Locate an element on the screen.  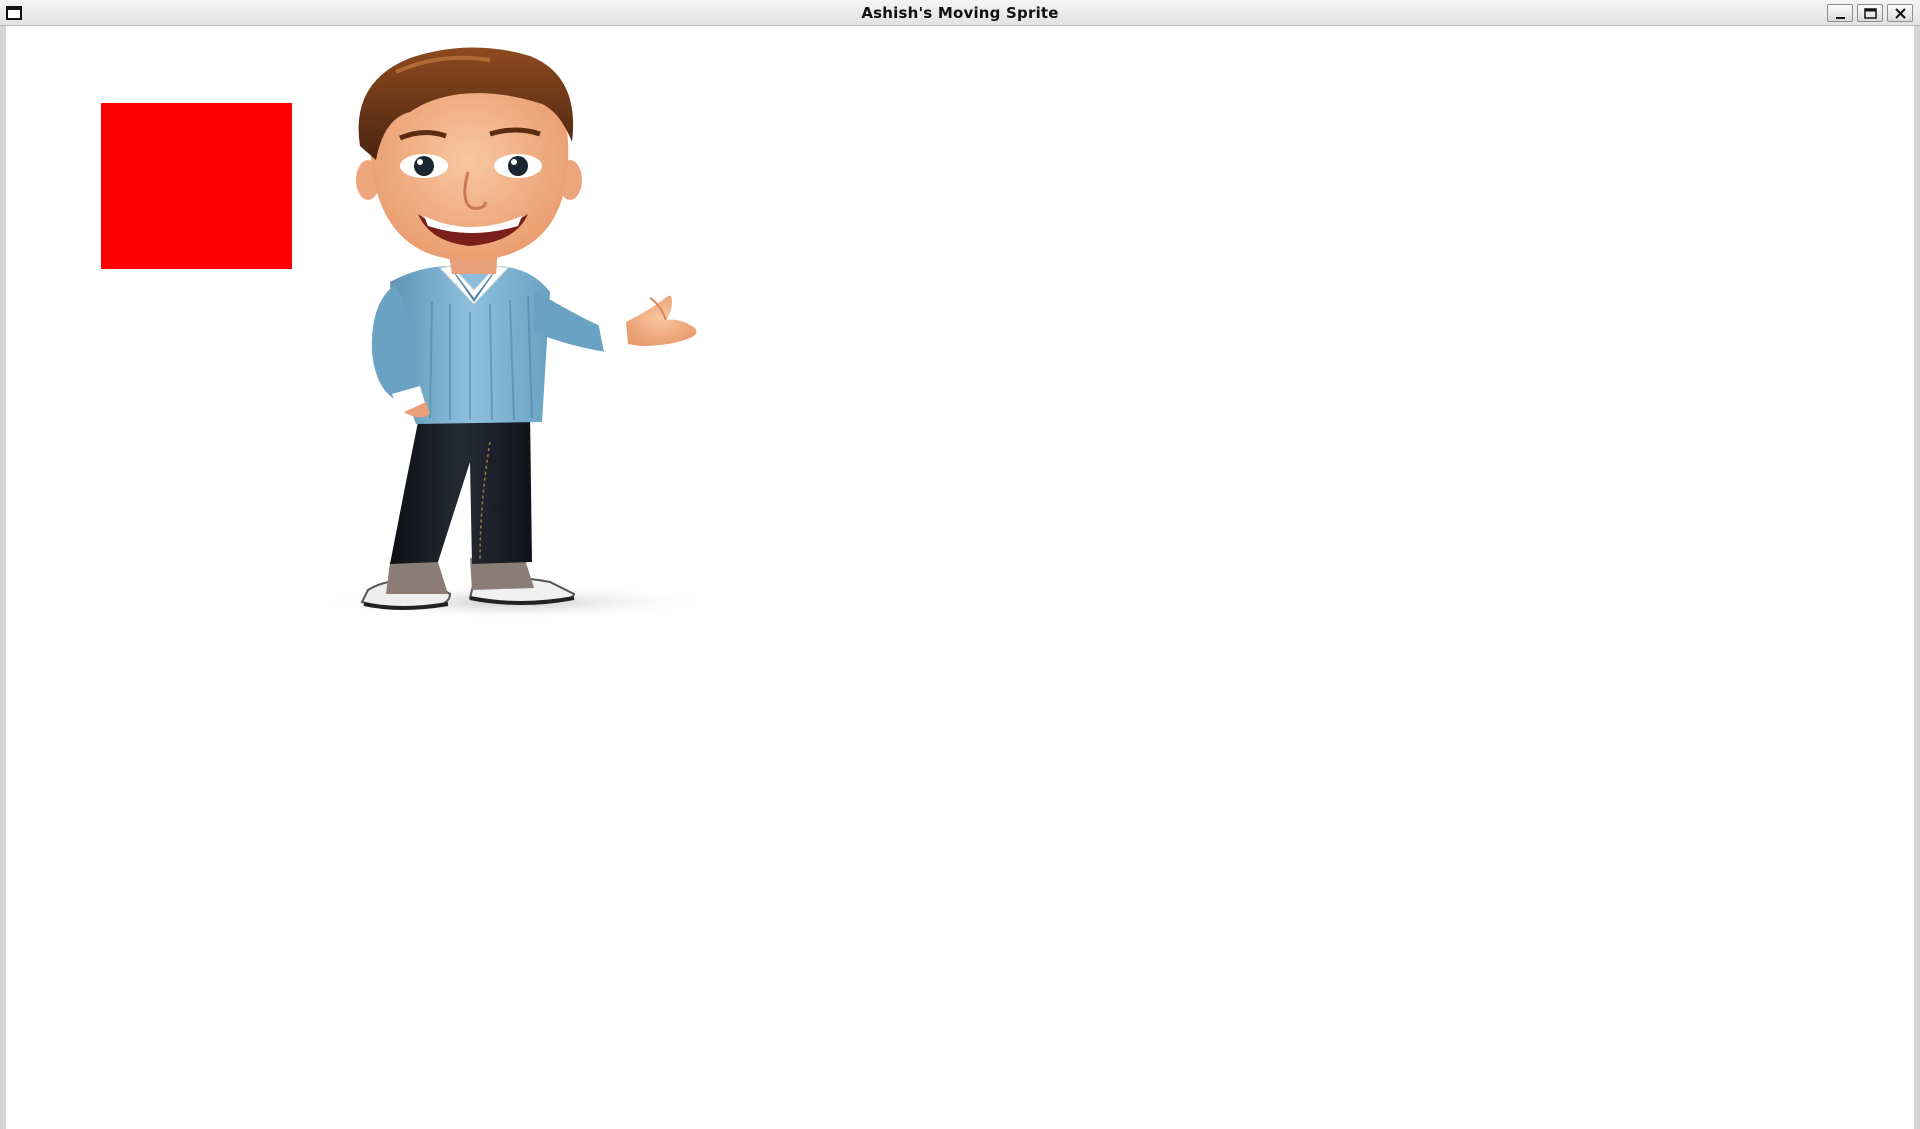
close-icon is located at coordinates (1900, 13).